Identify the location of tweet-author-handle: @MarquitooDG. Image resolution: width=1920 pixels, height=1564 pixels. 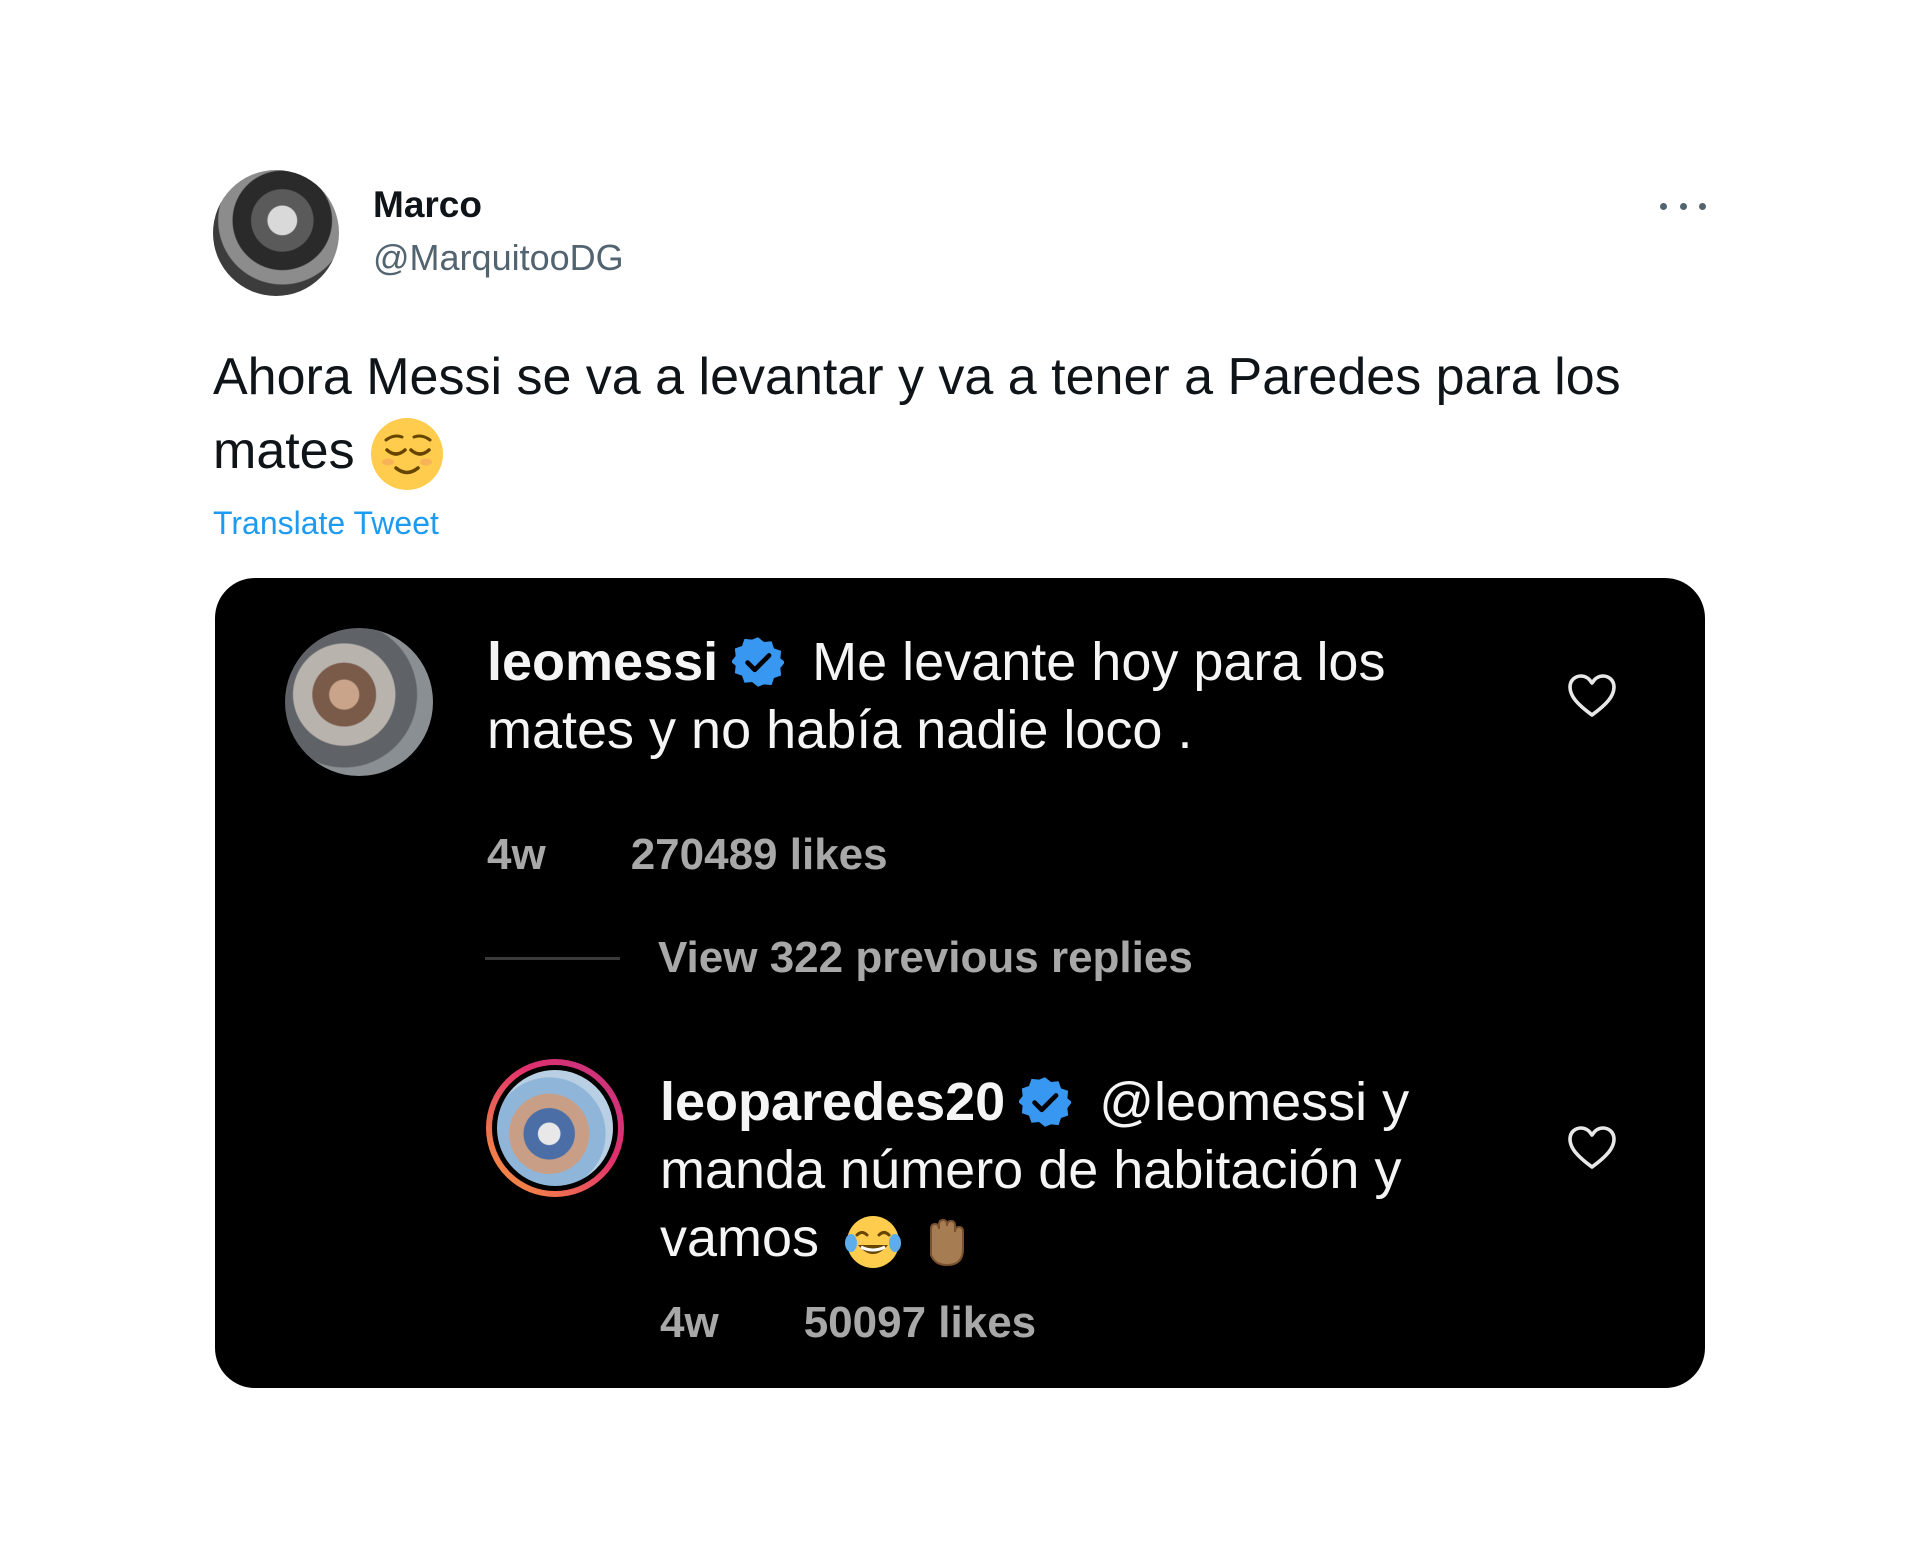
(498, 258).